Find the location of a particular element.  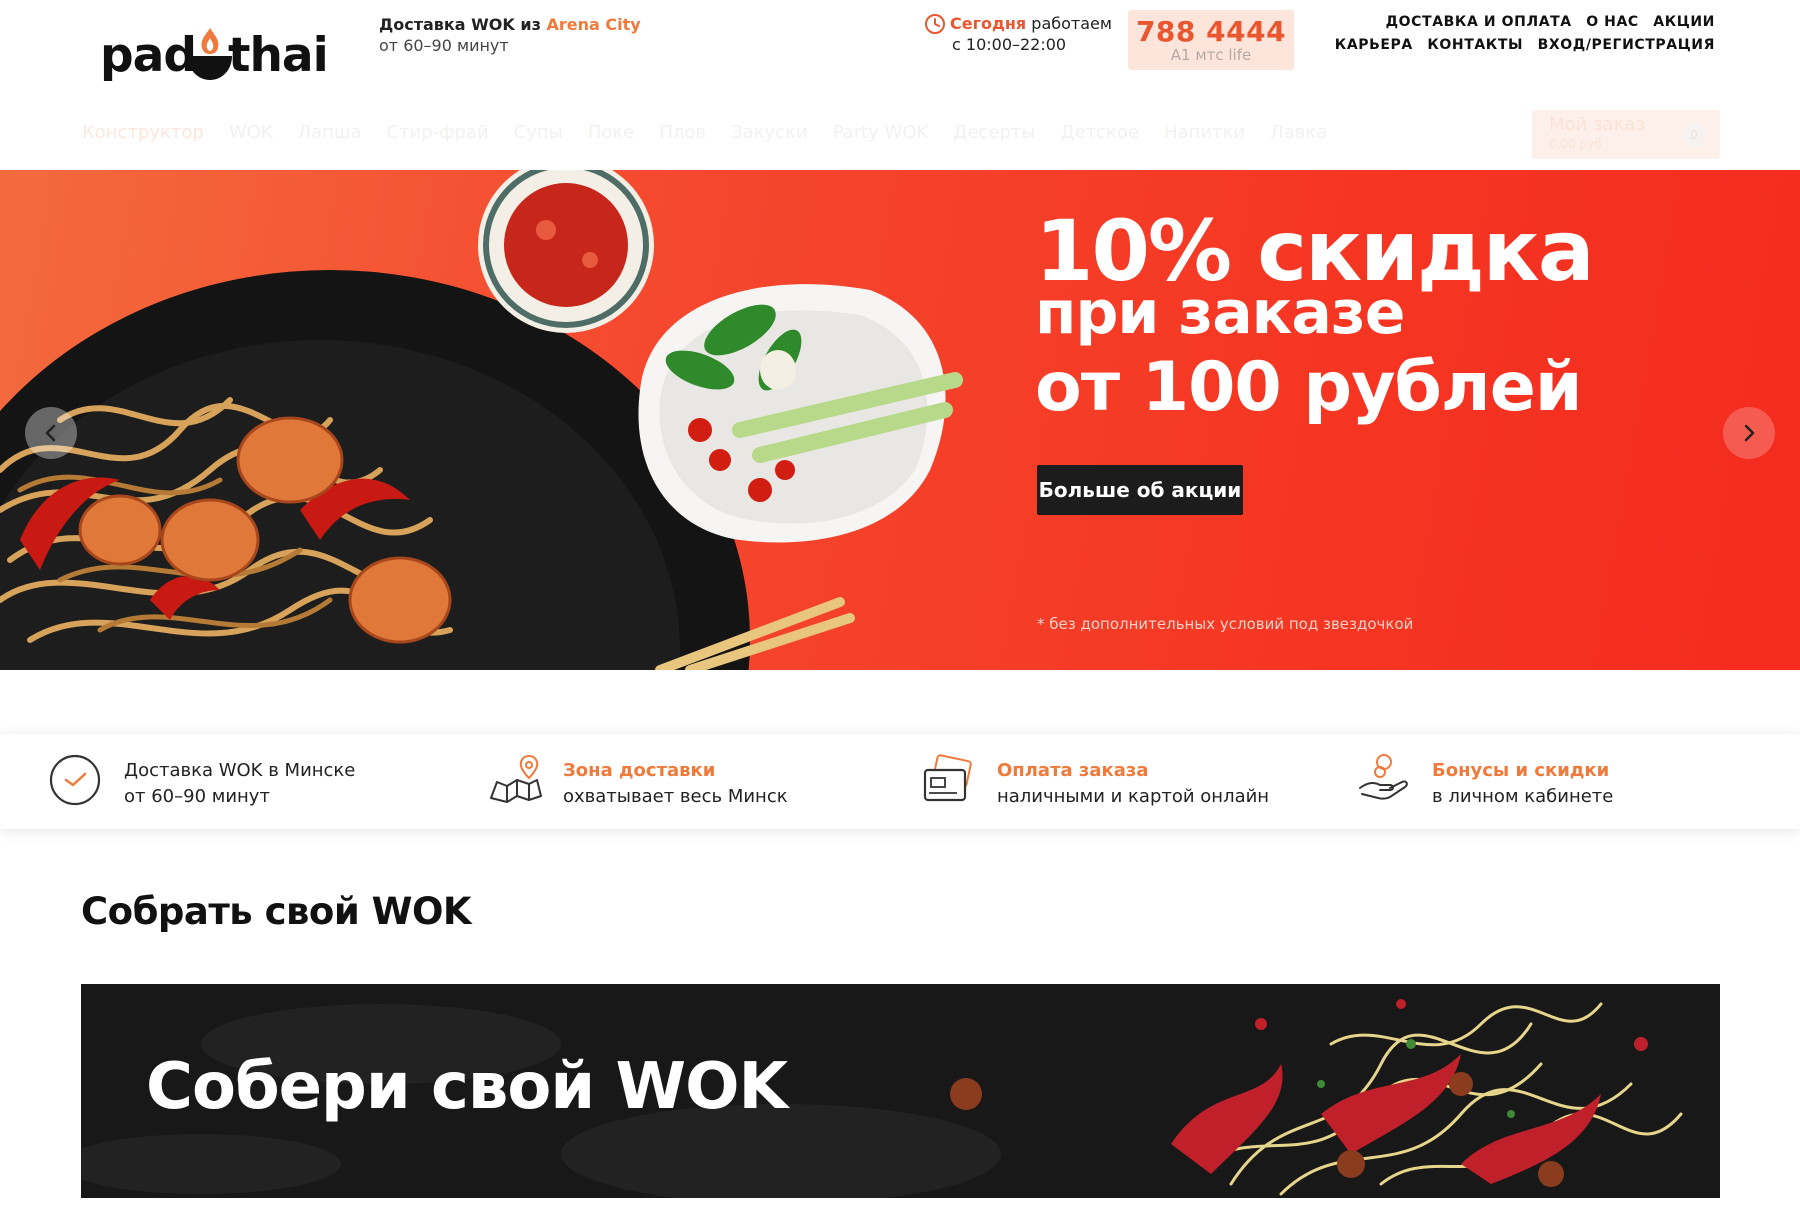

category-party-wok: Party WOK is located at coordinates (881, 132).